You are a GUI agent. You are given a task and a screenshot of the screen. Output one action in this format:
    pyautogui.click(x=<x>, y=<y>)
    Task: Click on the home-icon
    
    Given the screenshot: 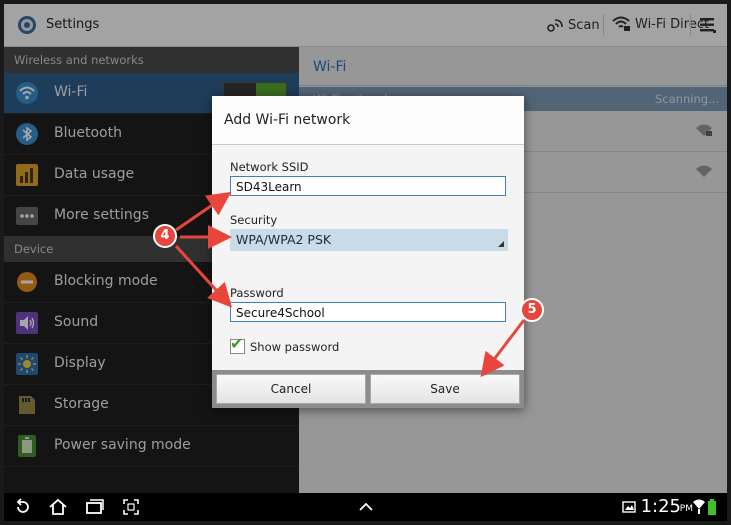 What is the action you would take?
    pyautogui.click(x=58, y=507)
    